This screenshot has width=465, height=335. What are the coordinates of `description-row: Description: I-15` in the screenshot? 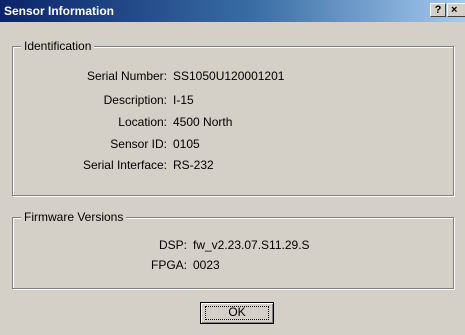 It's located at (233, 100).